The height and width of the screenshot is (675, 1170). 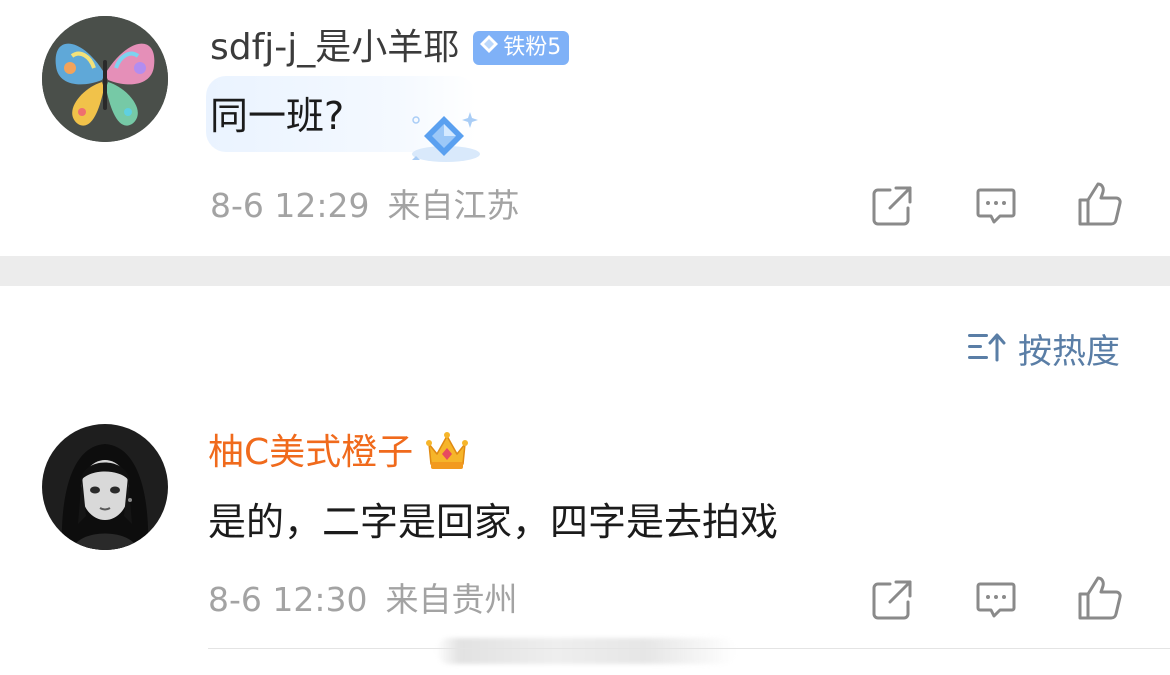 I want to click on comment-location: 来自贵州, so click(x=451, y=599).